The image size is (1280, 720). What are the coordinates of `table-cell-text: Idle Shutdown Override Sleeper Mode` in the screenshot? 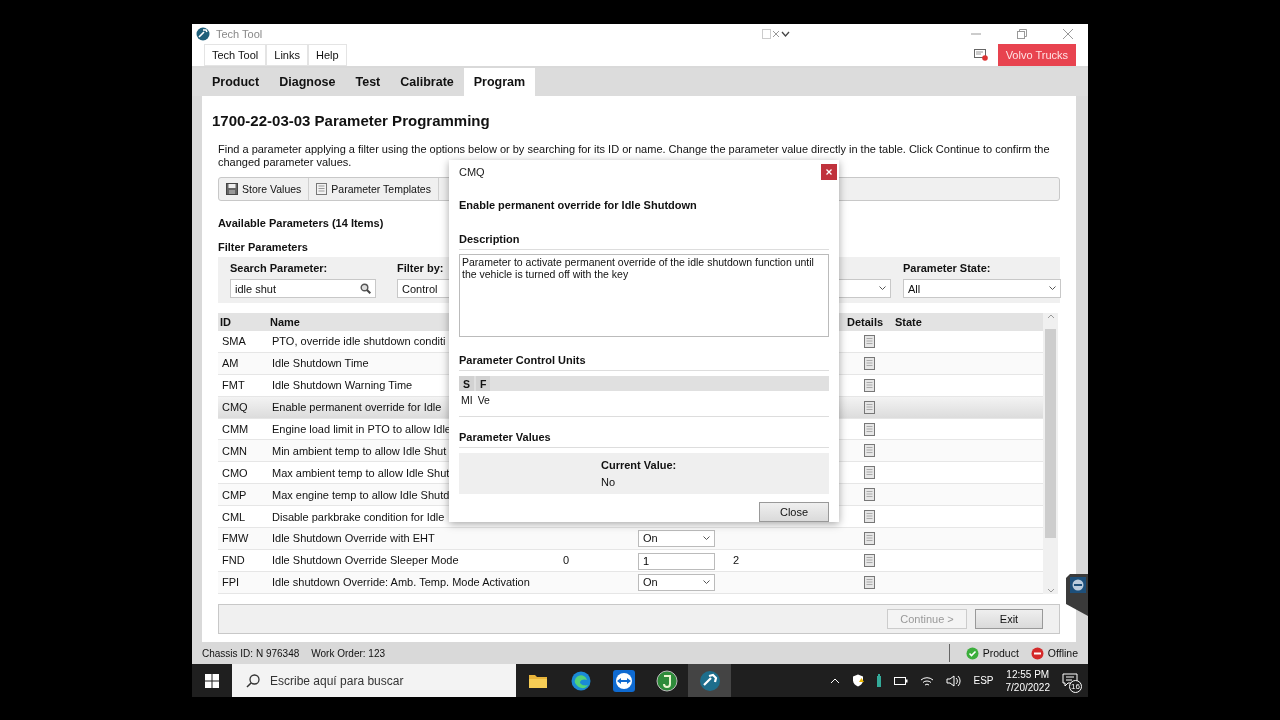 It's located at (365, 560).